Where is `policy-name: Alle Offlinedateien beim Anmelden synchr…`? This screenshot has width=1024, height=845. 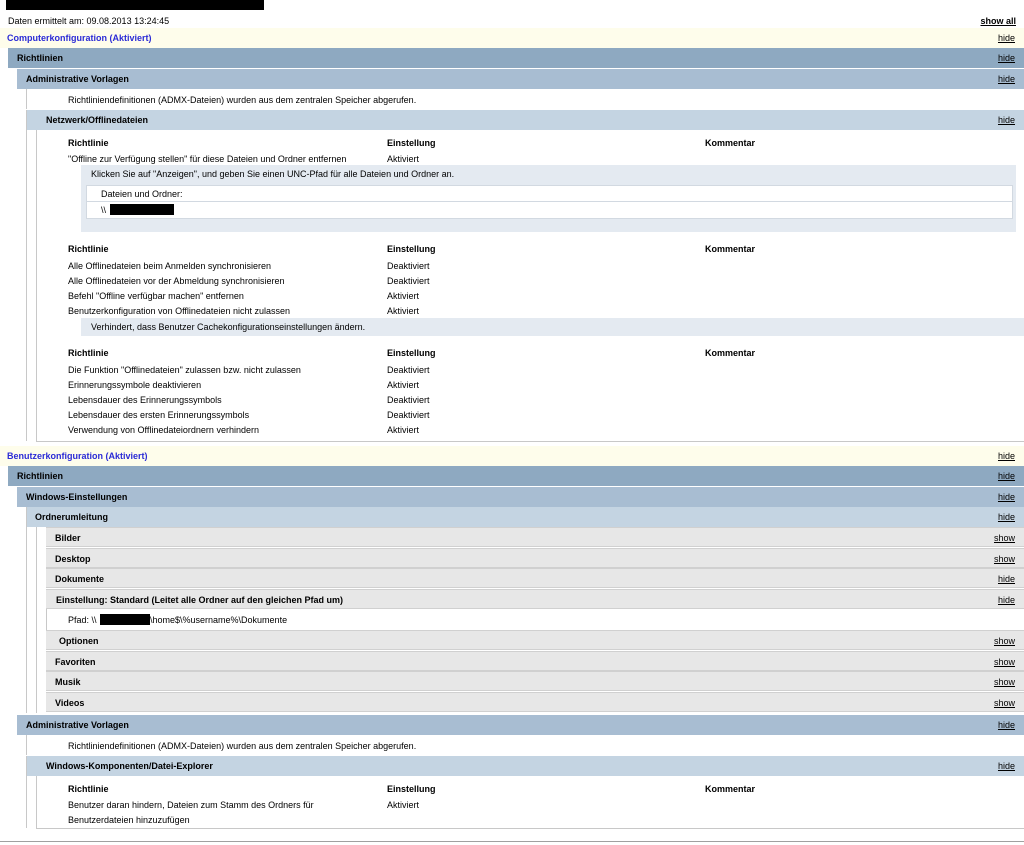 policy-name: Alle Offlinedateien beim Anmelden synchr… is located at coordinates (169, 266).